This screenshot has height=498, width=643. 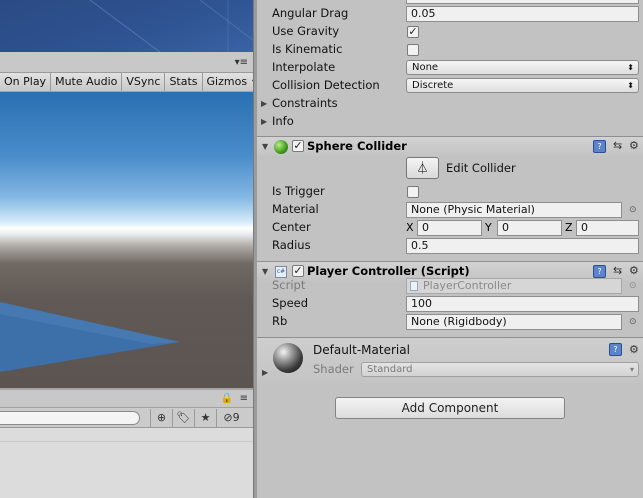 I want to click on collision-detection-dropdown: Discrete ⬍, so click(x=522, y=85).